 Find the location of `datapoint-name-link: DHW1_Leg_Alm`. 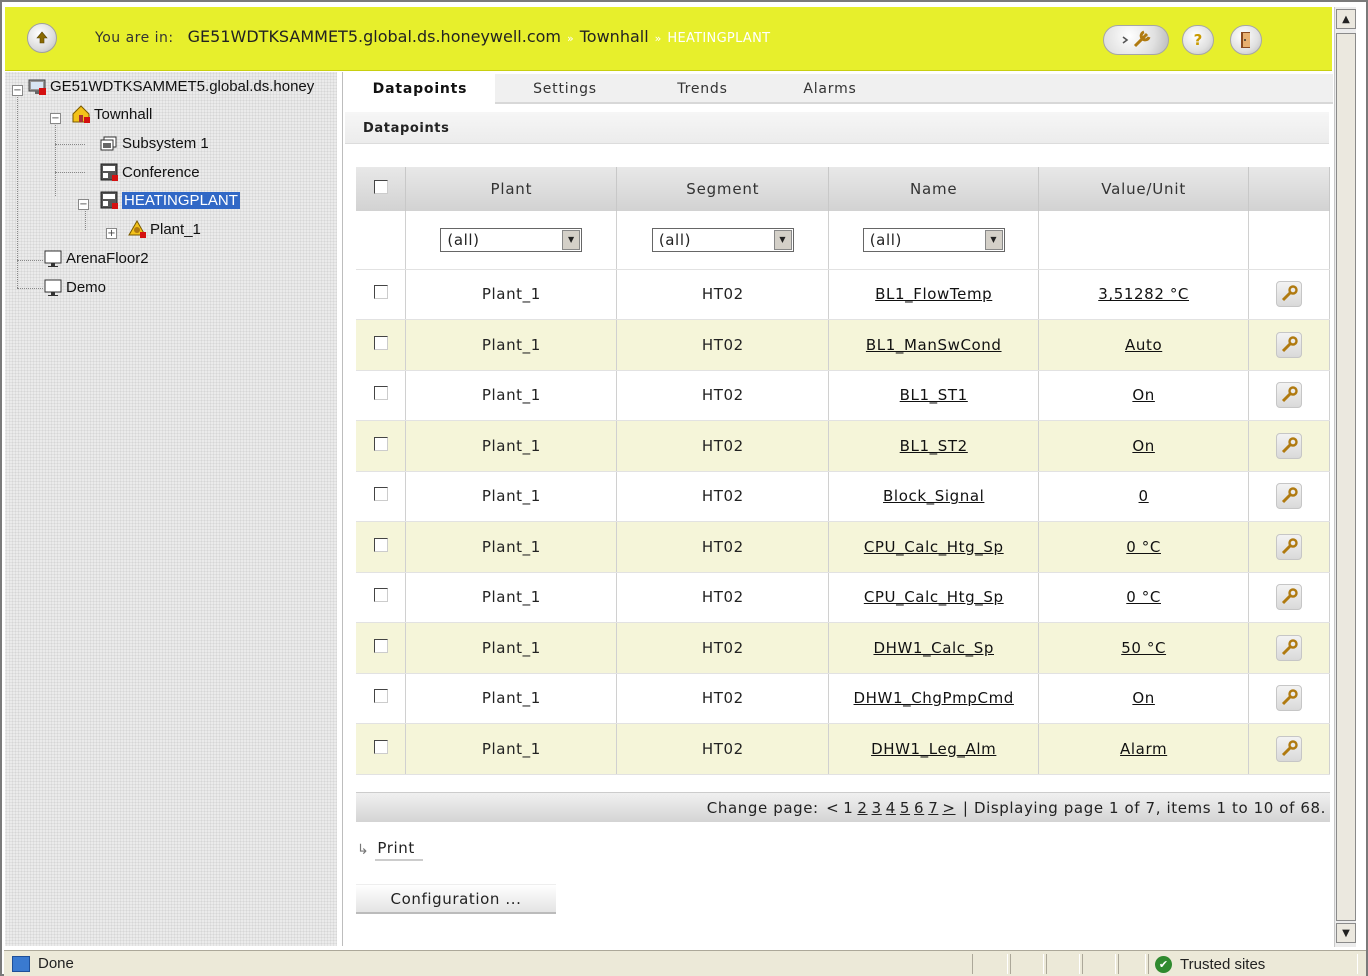

datapoint-name-link: DHW1_Leg_Alm is located at coordinates (933, 749).